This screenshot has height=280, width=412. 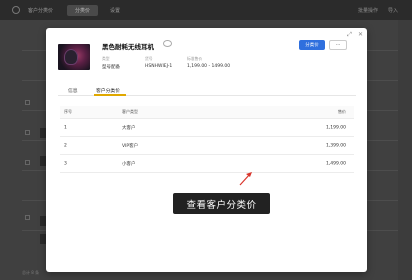 I want to click on cell-seq: 1, so click(x=65, y=127).